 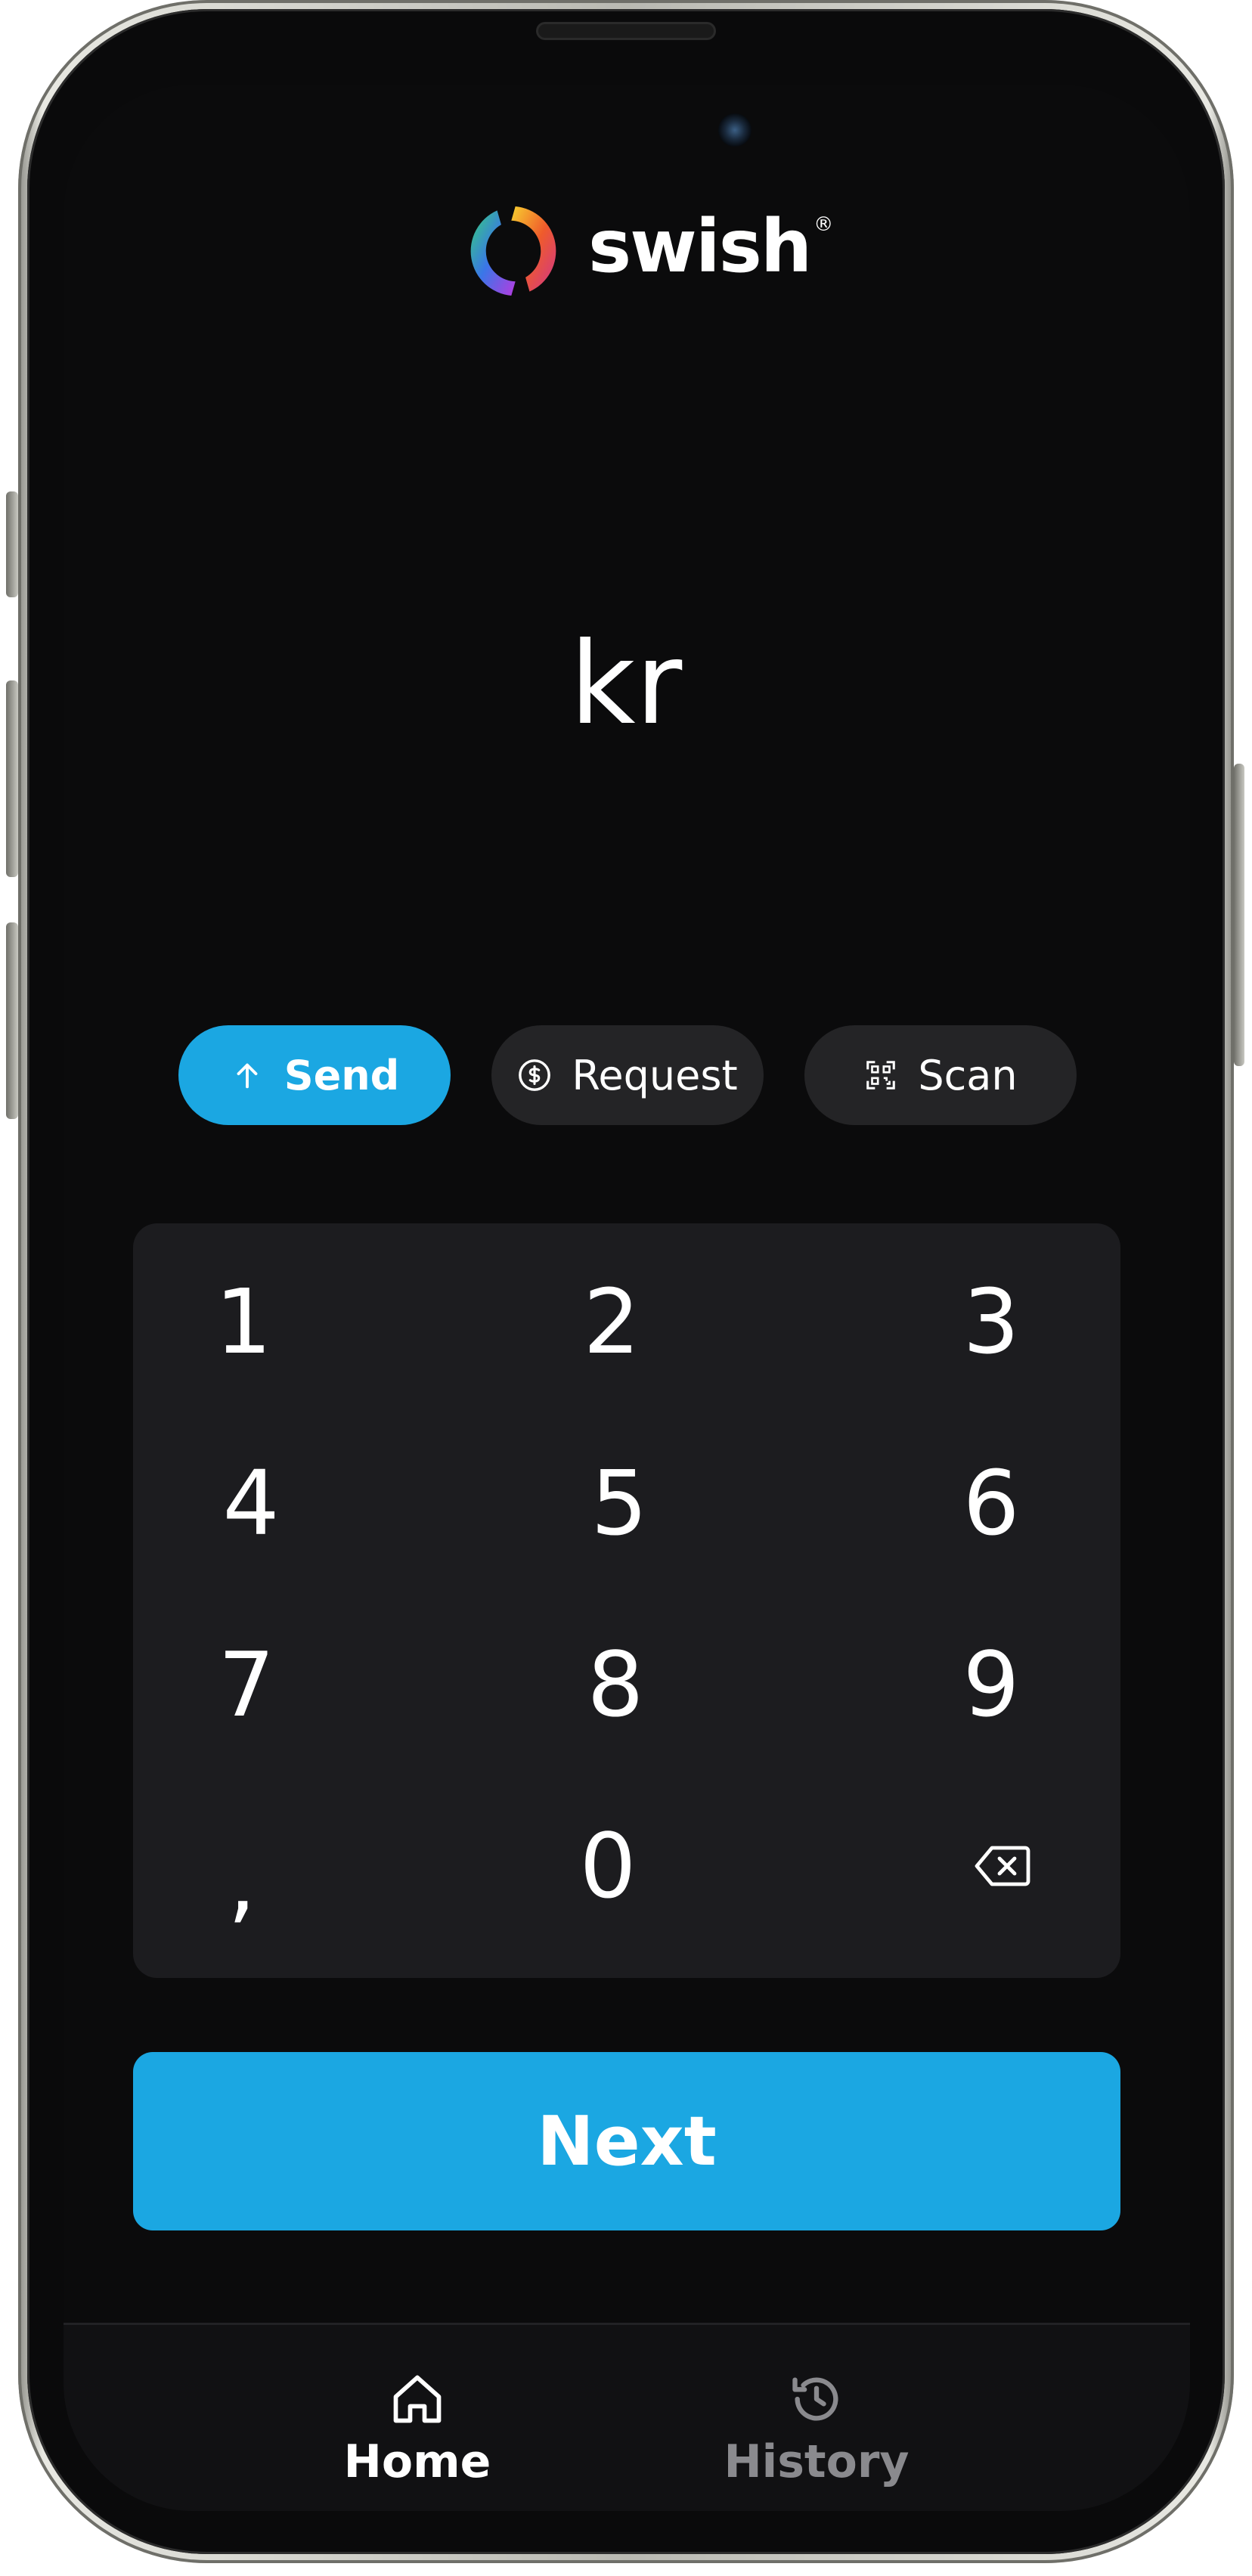 I want to click on send-button: Send, so click(x=315, y=1075).